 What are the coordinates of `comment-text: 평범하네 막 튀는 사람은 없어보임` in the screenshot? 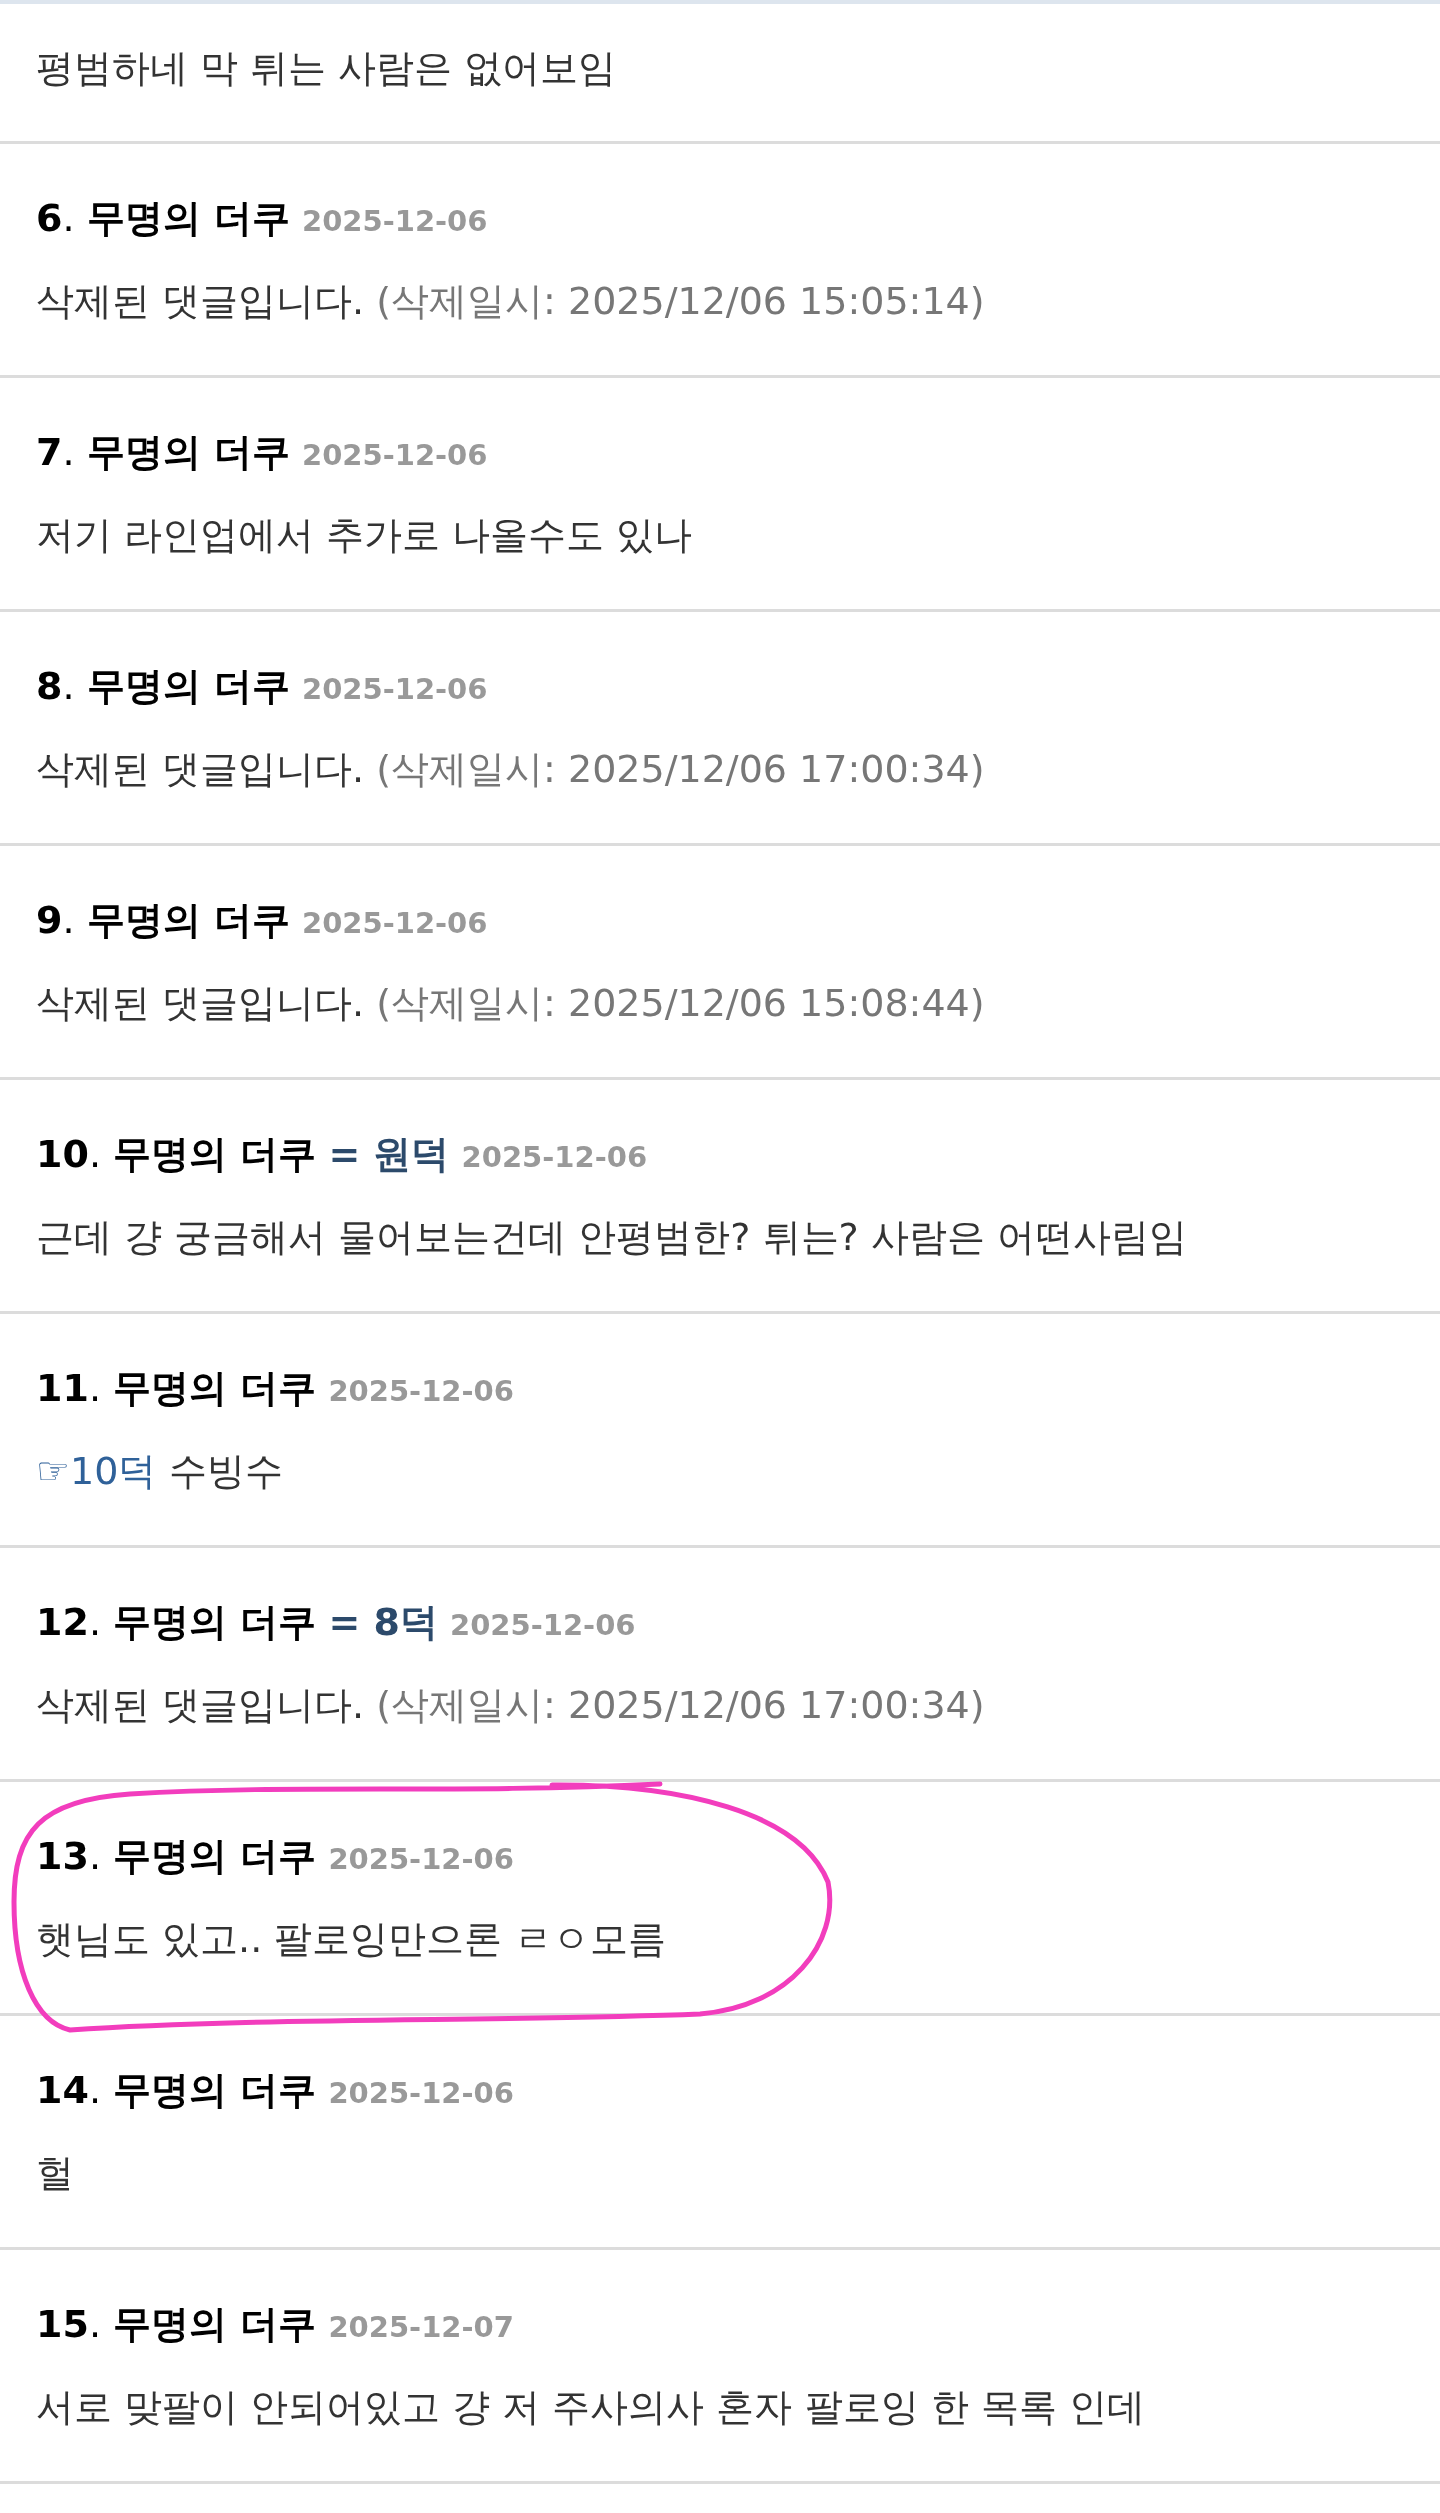 It's located at (326, 68).